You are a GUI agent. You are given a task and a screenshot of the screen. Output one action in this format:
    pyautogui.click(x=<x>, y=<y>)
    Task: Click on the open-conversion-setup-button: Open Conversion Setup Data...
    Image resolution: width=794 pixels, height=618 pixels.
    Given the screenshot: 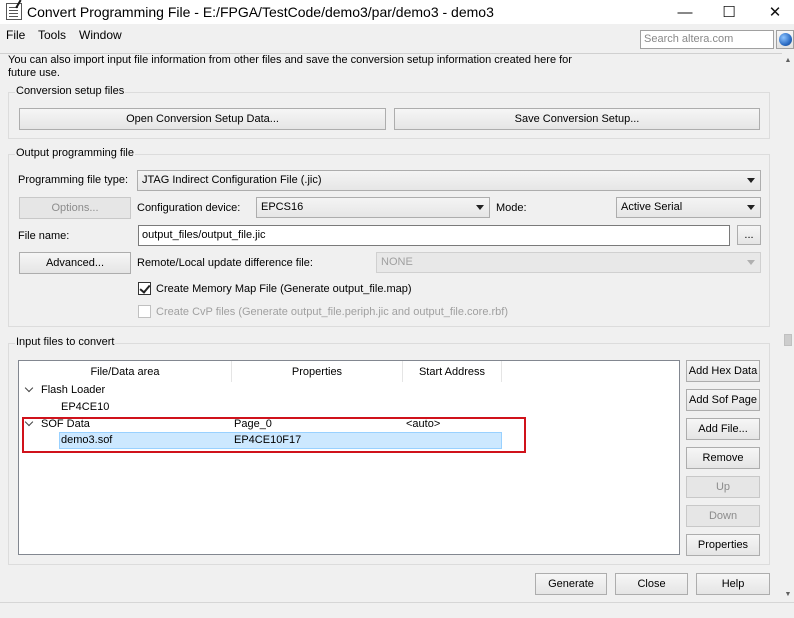 What is the action you would take?
    pyautogui.click(x=202, y=119)
    